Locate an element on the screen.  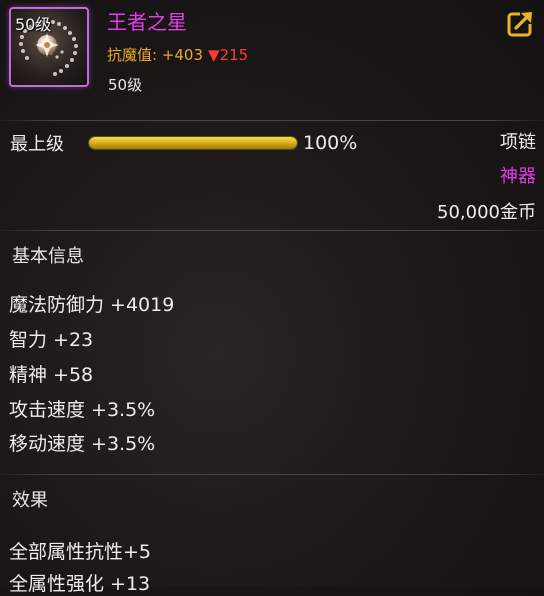
stat-line: 移动速度 +3.5% is located at coordinates (82, 444).